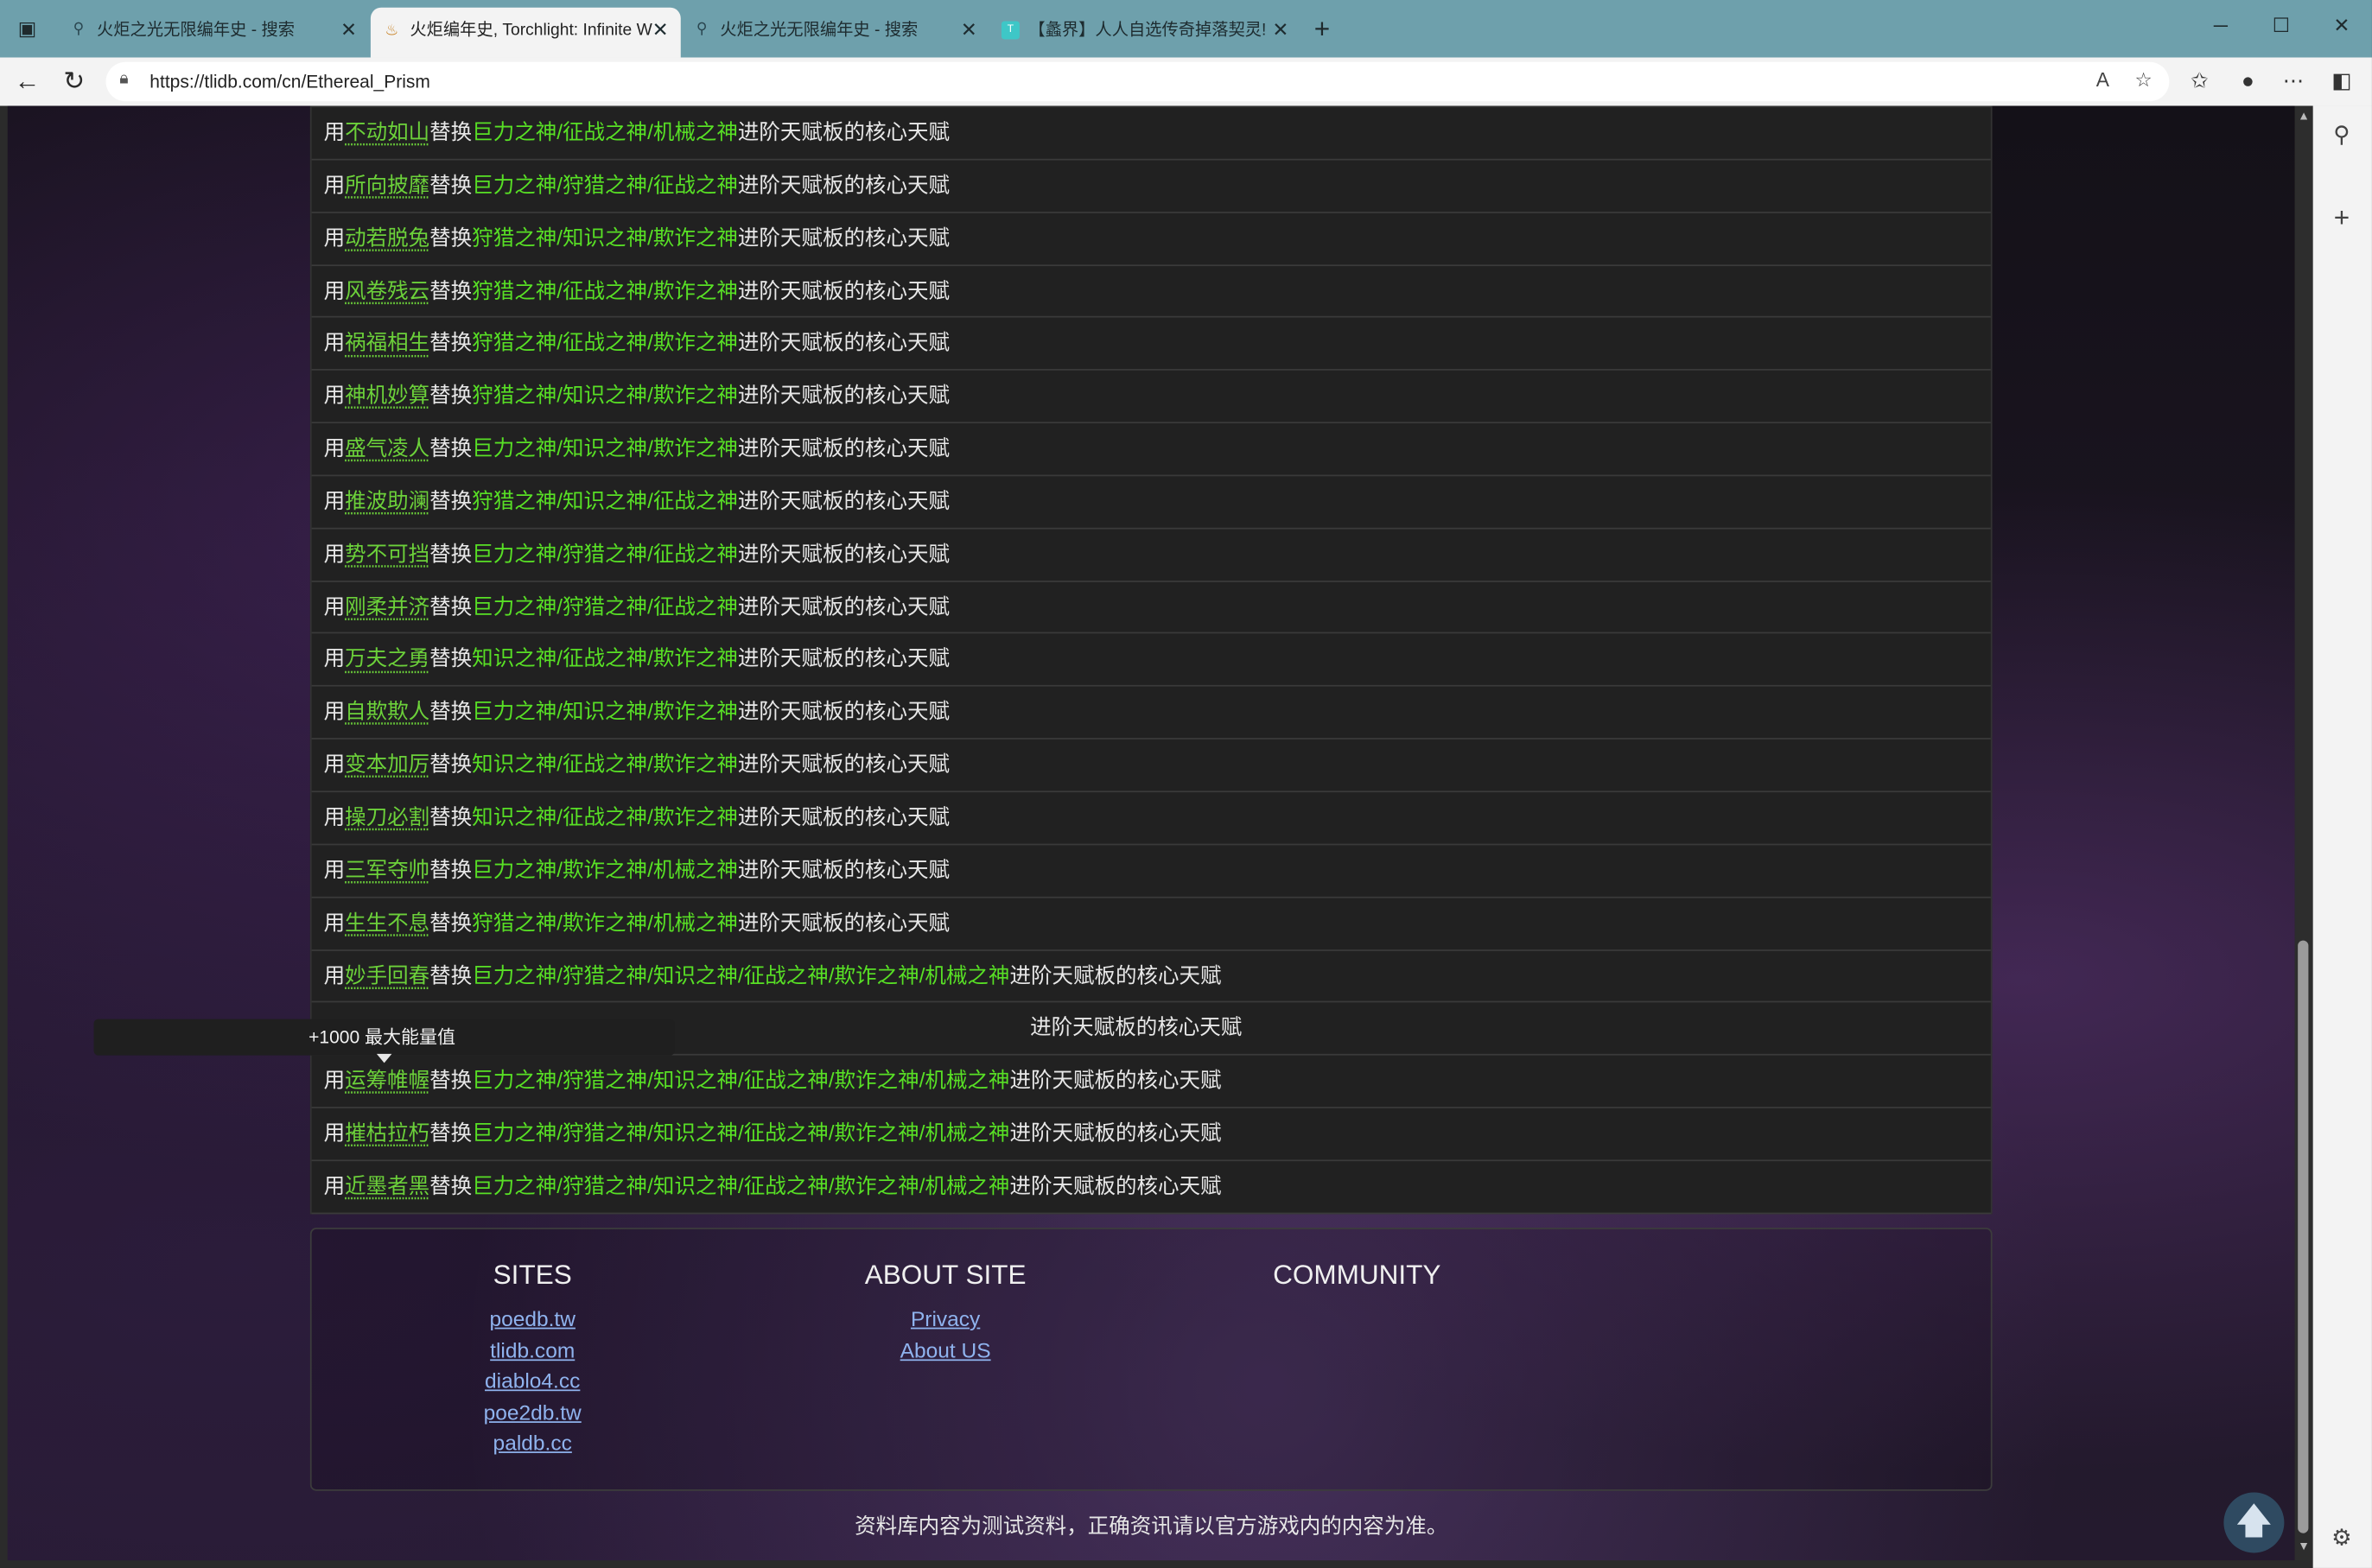  What do you see at coordinates (2341, 26) in the screenshot?
I see `window-close-icon: ✕` at bounding box center [2341, 26].